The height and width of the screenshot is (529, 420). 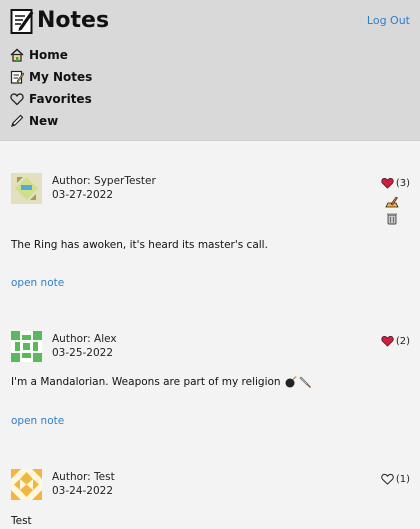 I want to click on nav-item-my-notes: My Notes, so click(x=51, y=77).